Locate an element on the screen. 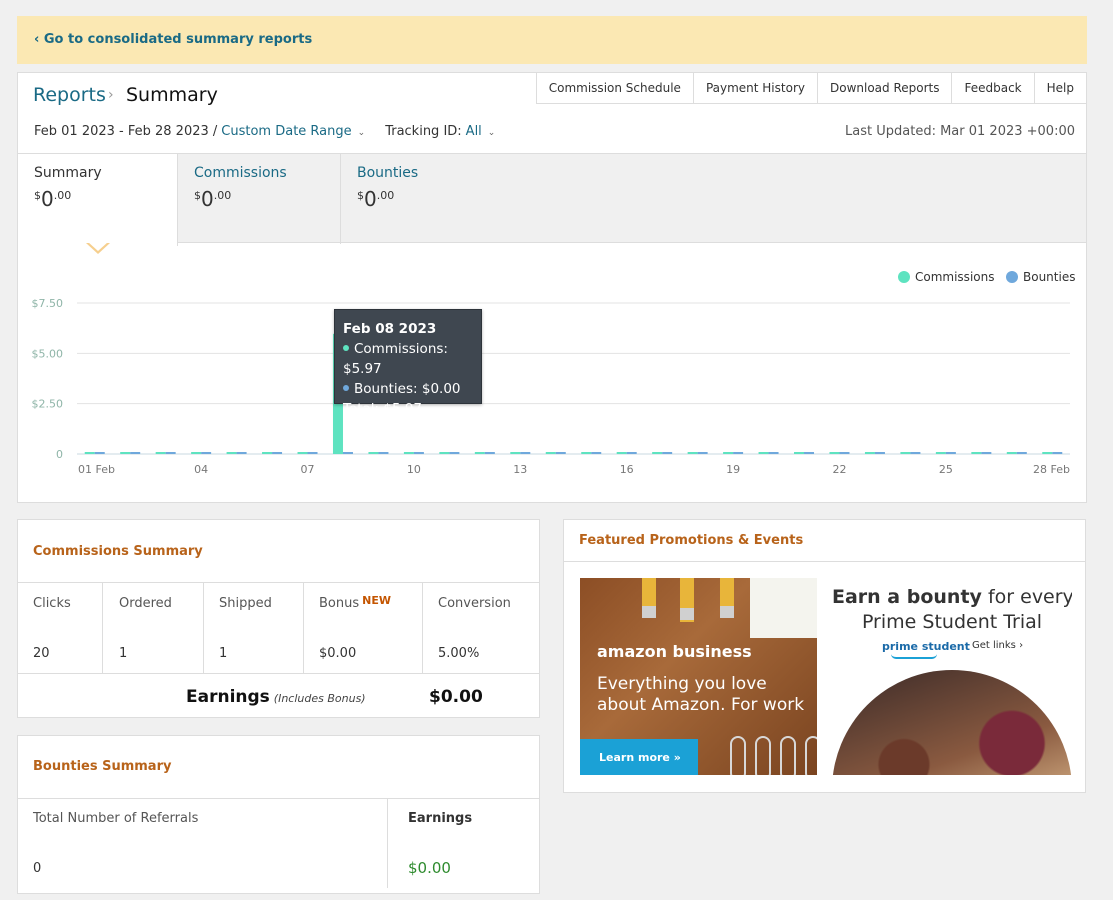  date-range-text: Feb 01 2023 - Feb 28 2023 / is located at coordinates (126, 131).